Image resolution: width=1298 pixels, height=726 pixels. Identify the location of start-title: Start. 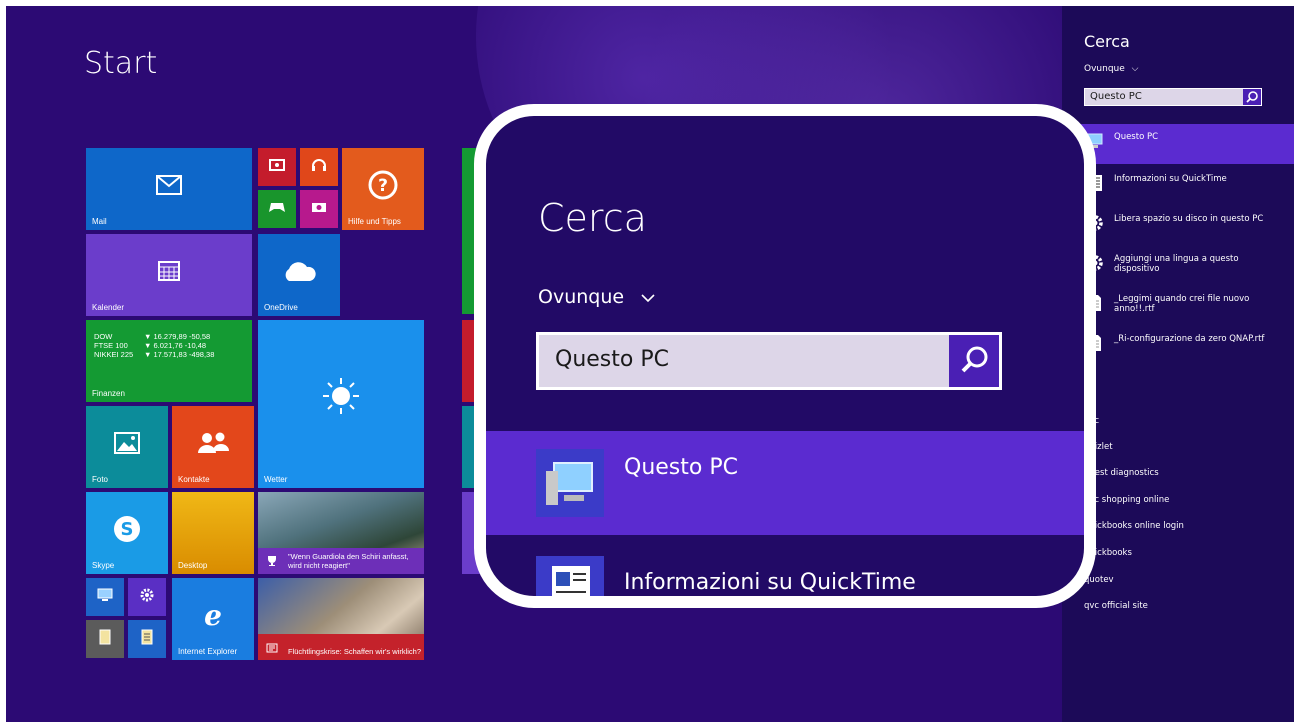
(121, 63).